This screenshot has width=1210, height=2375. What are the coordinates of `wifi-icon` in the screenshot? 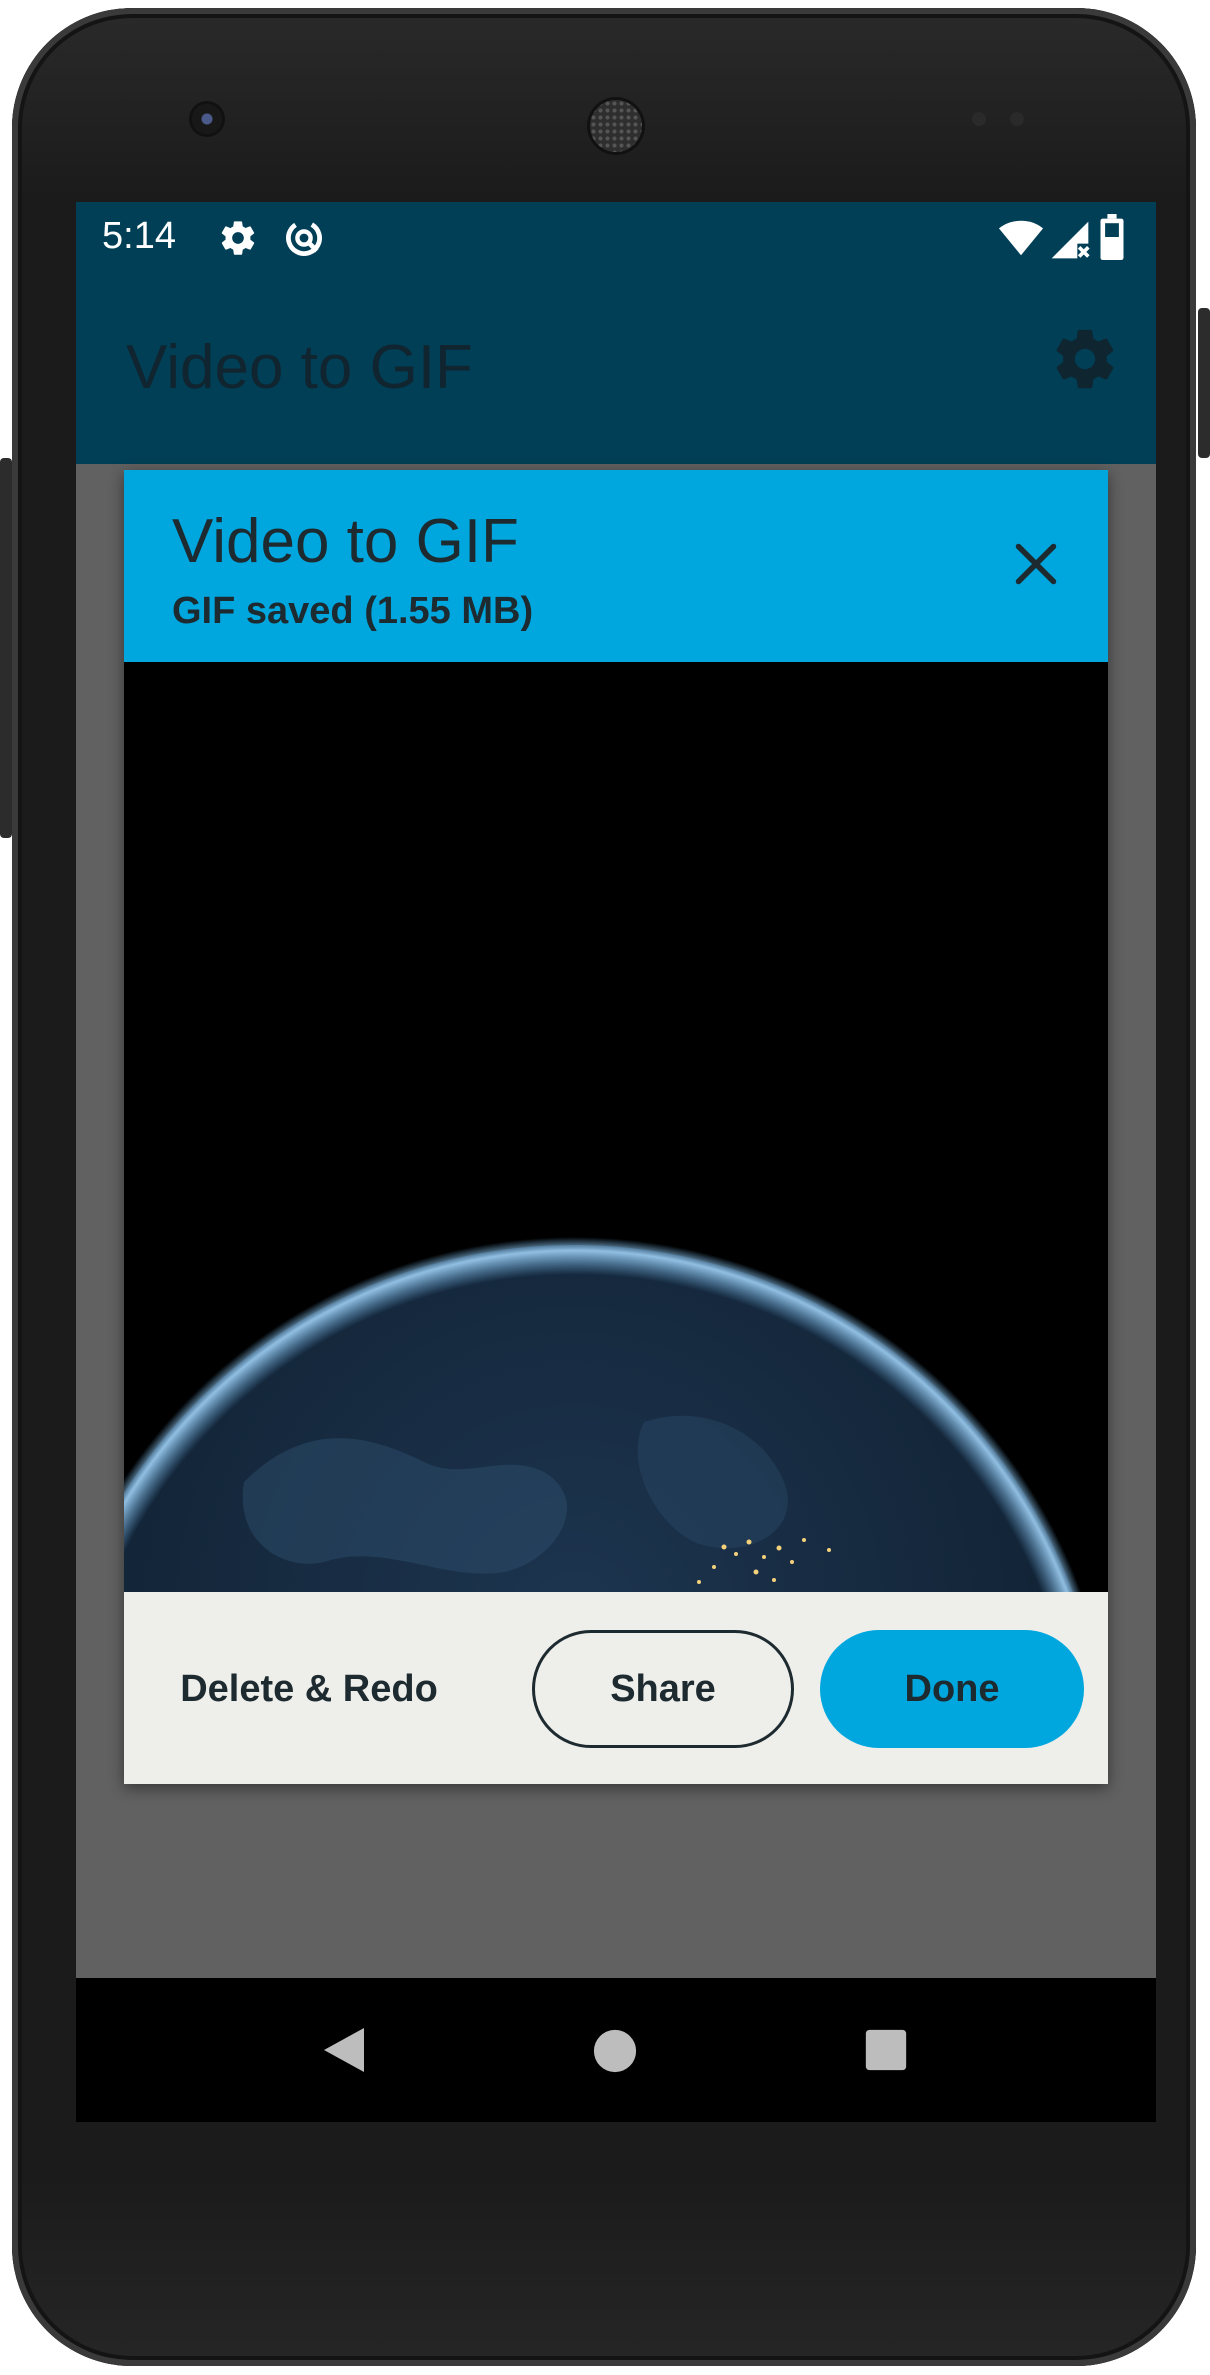 It's located at (1021, 238).